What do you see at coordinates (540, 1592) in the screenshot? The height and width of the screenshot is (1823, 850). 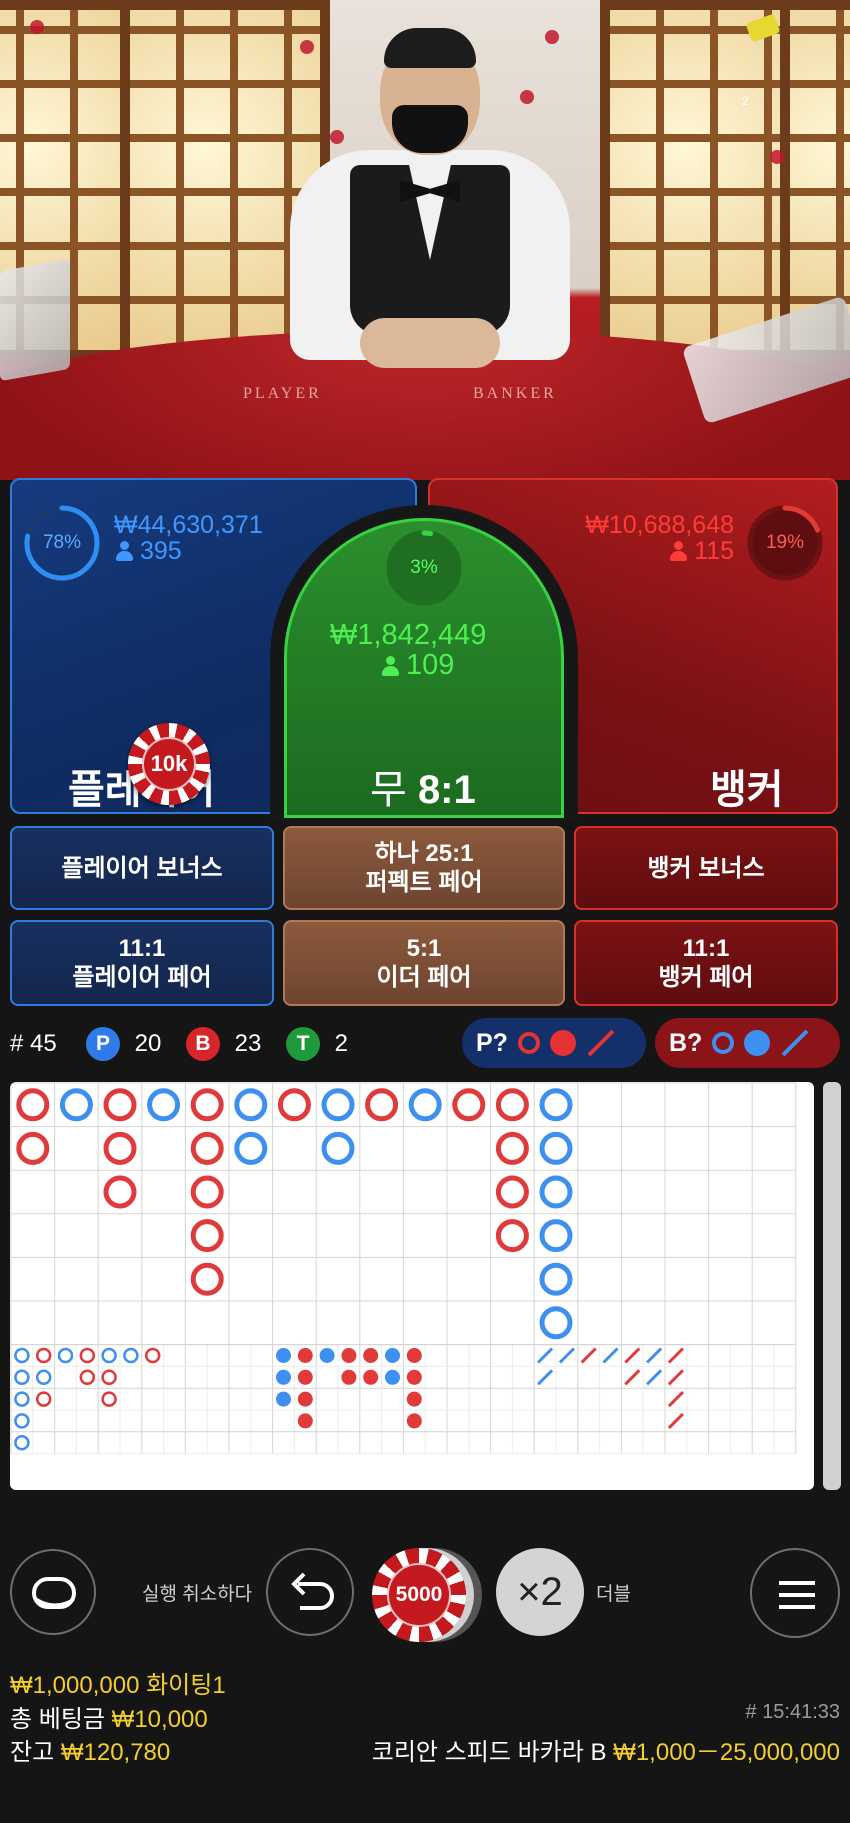 I see `double-button: ×2` at bounding box center [540, 1592].